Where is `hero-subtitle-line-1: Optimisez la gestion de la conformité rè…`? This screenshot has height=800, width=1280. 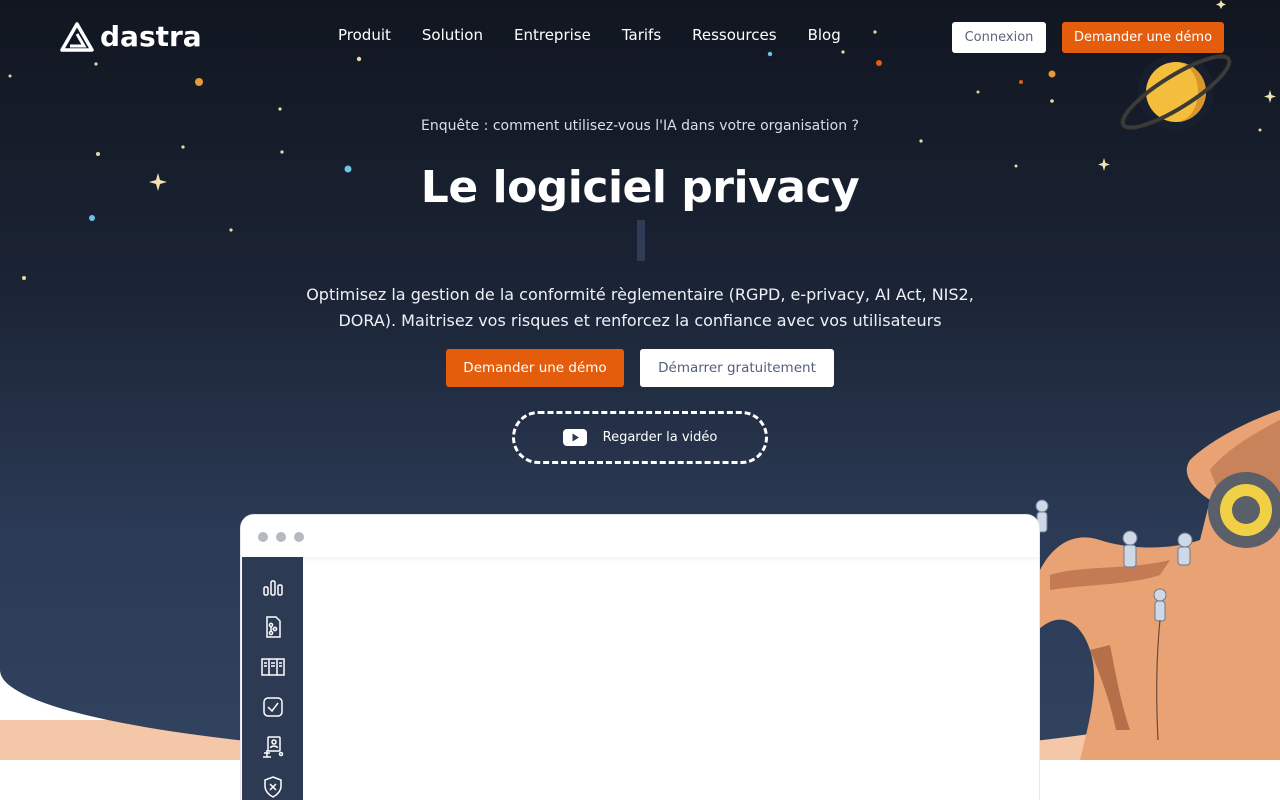 hero-subtitle-line-1: Optimisez la gestion de la conformité rè… is located at coordinates (640, 294).